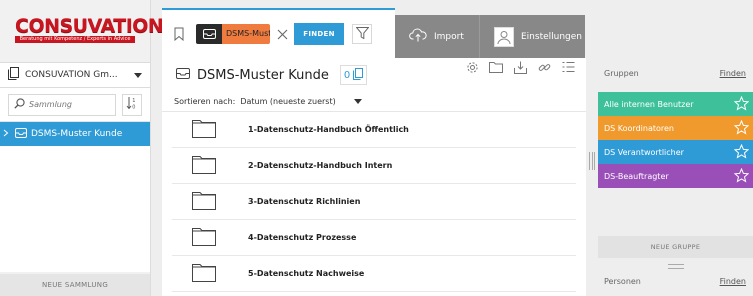 The height and width of the screenshot is (296, 753). What do you see at coordinates (675, 247) in the screenshot?
I see `new-group-button: NEUE GRUPPE` at bounding box center [675, 247].